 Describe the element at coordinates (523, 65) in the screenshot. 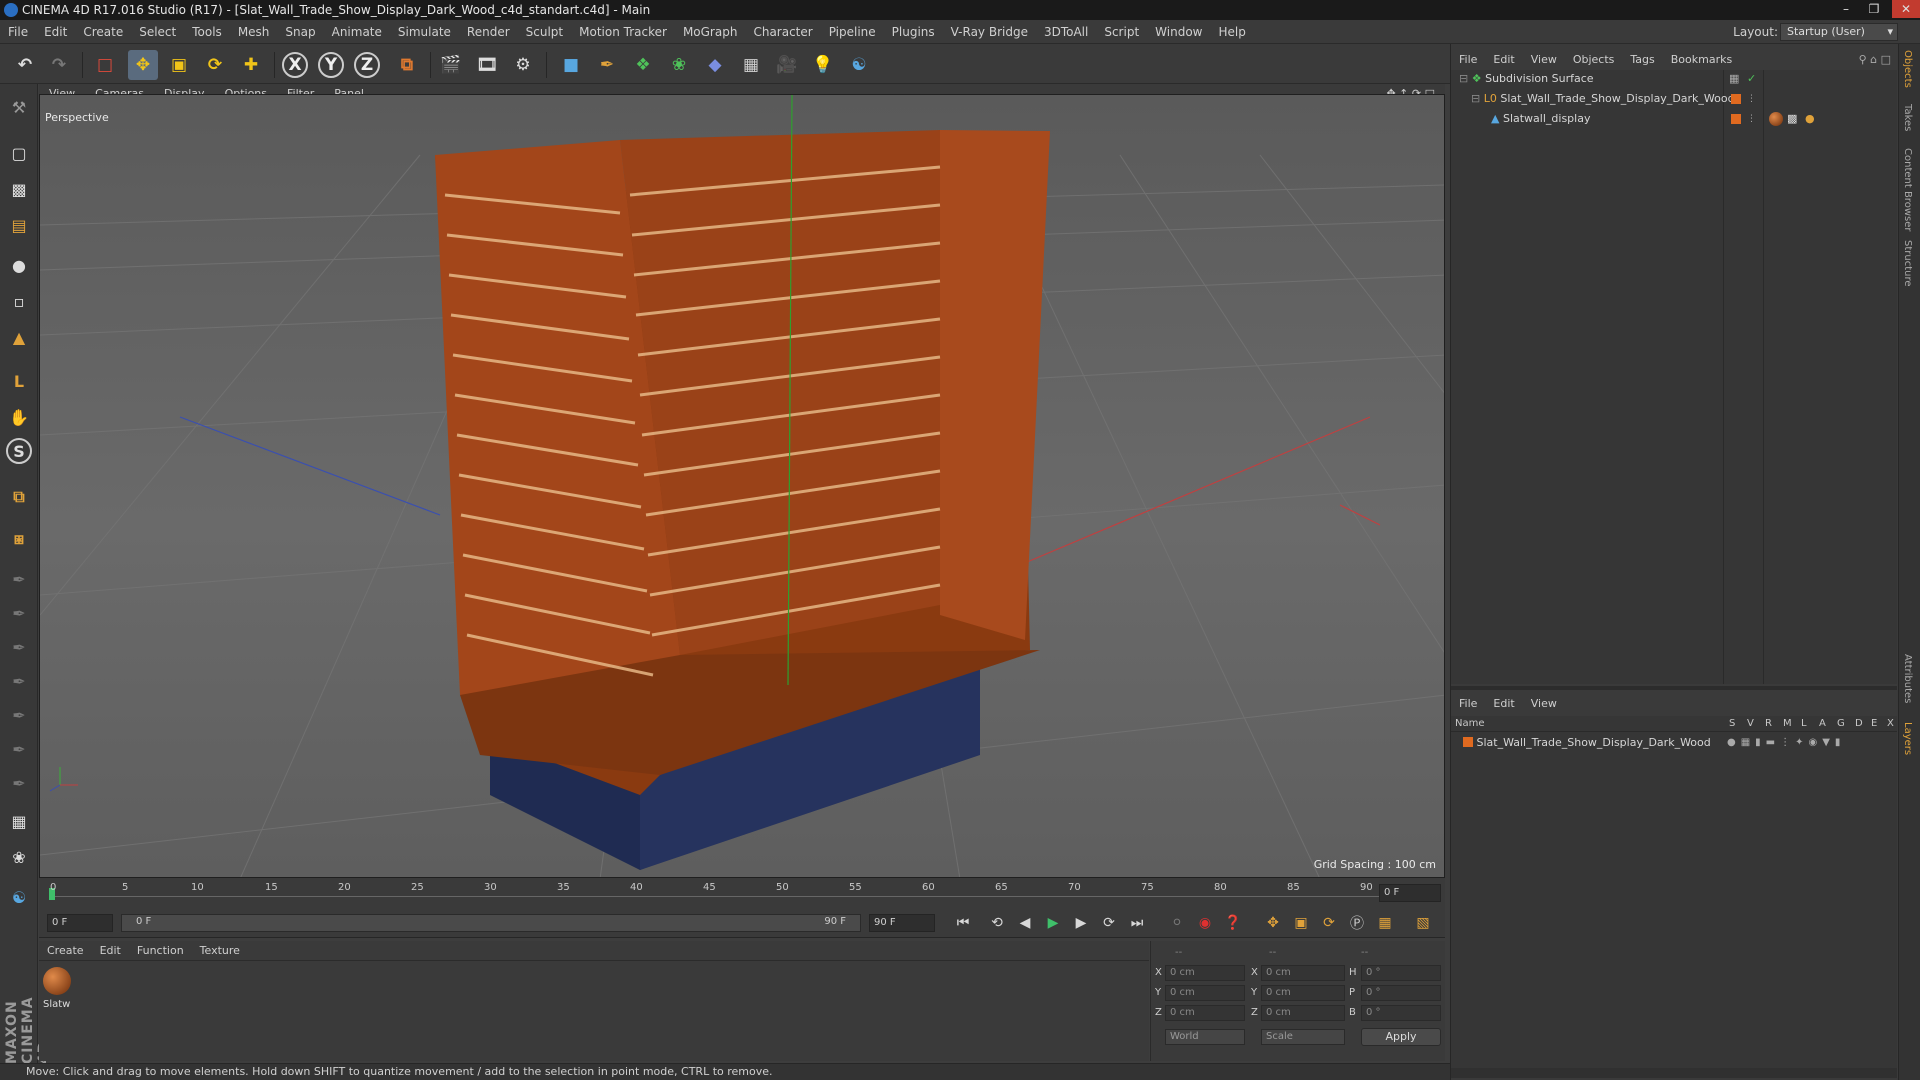

I see `render-settings-icon: ⚙` at that location.